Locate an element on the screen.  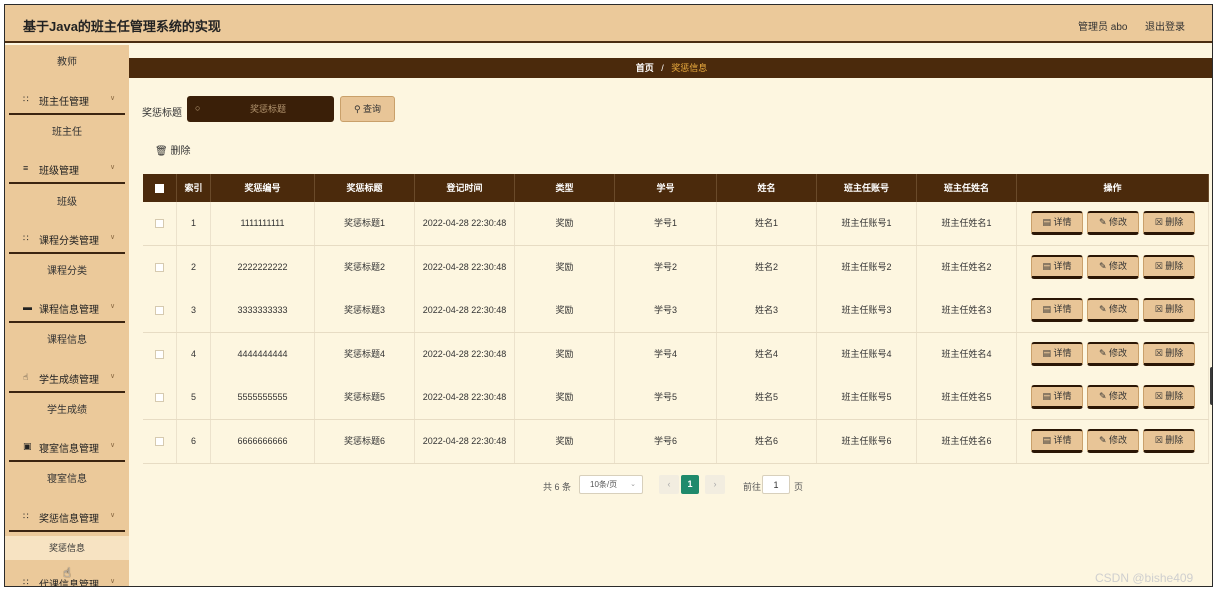
breadcrumb: 首页 / 奖惩信息 is located at coordinates (670, 68).